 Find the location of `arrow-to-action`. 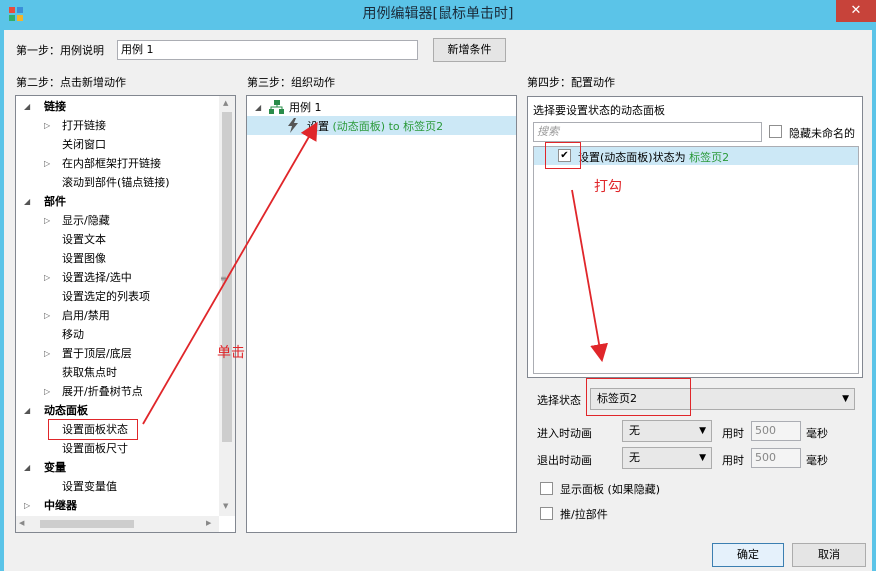

arrow-to-action is located at coordinates (230, 273).